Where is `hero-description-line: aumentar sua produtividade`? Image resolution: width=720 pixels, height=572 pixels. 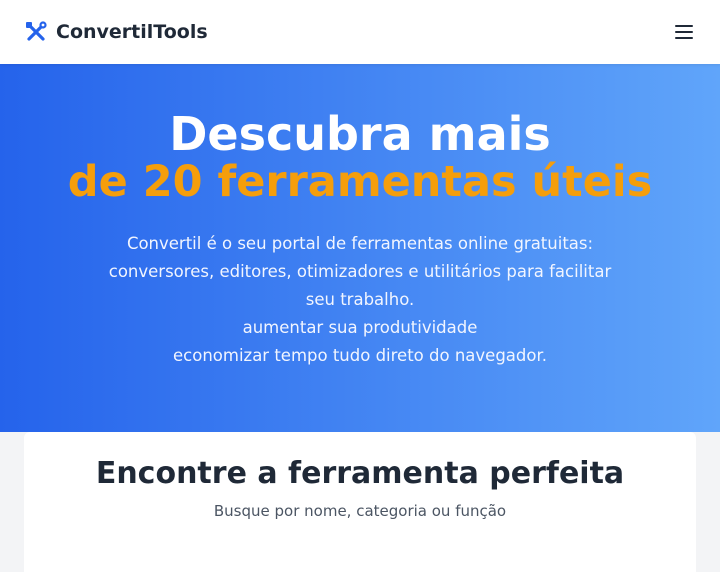
hero-description-line: aumentar sua produtividade is located at coordinates (360, 327).